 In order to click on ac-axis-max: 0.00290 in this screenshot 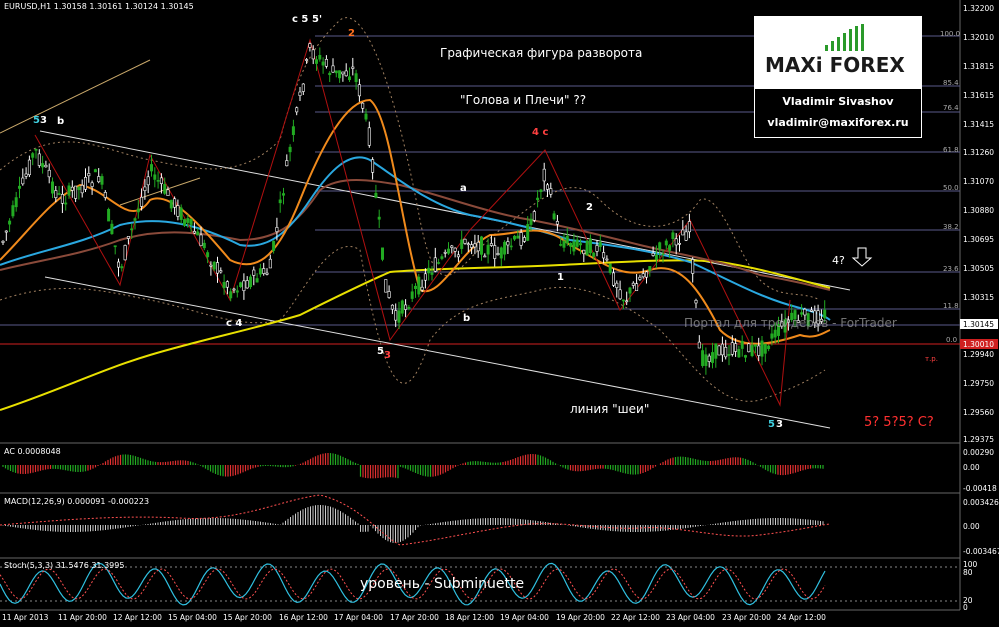, I will do `click(979, 452)`.